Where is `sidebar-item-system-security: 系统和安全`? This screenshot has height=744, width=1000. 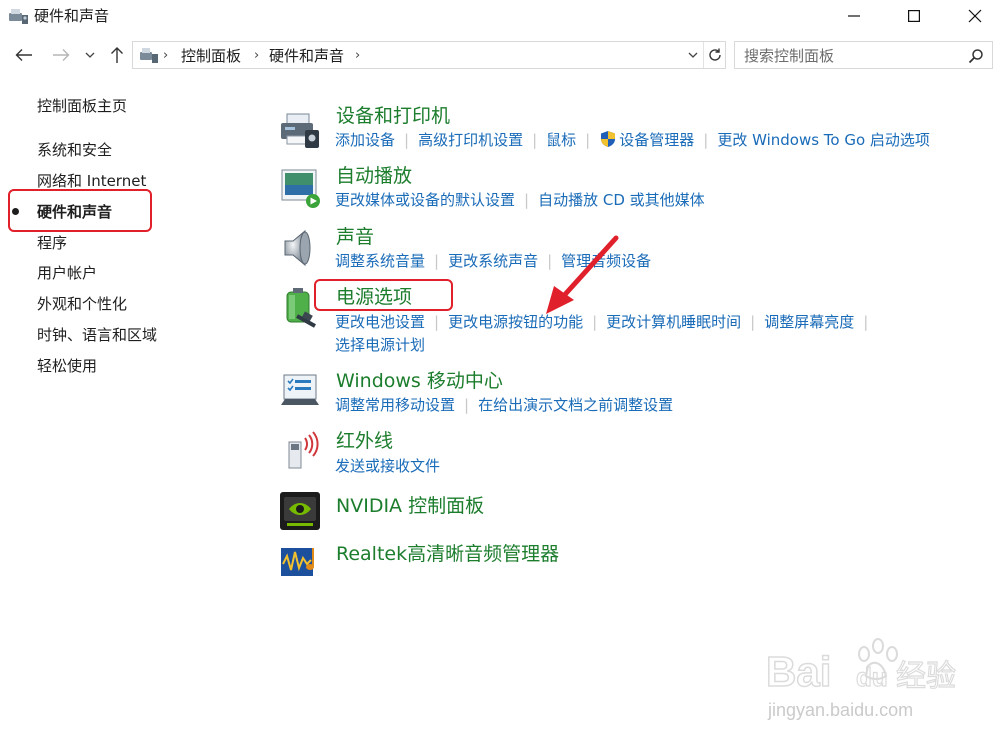 sidebar-item-system-security: 系统和安全 is located at coordinates (74, 150).